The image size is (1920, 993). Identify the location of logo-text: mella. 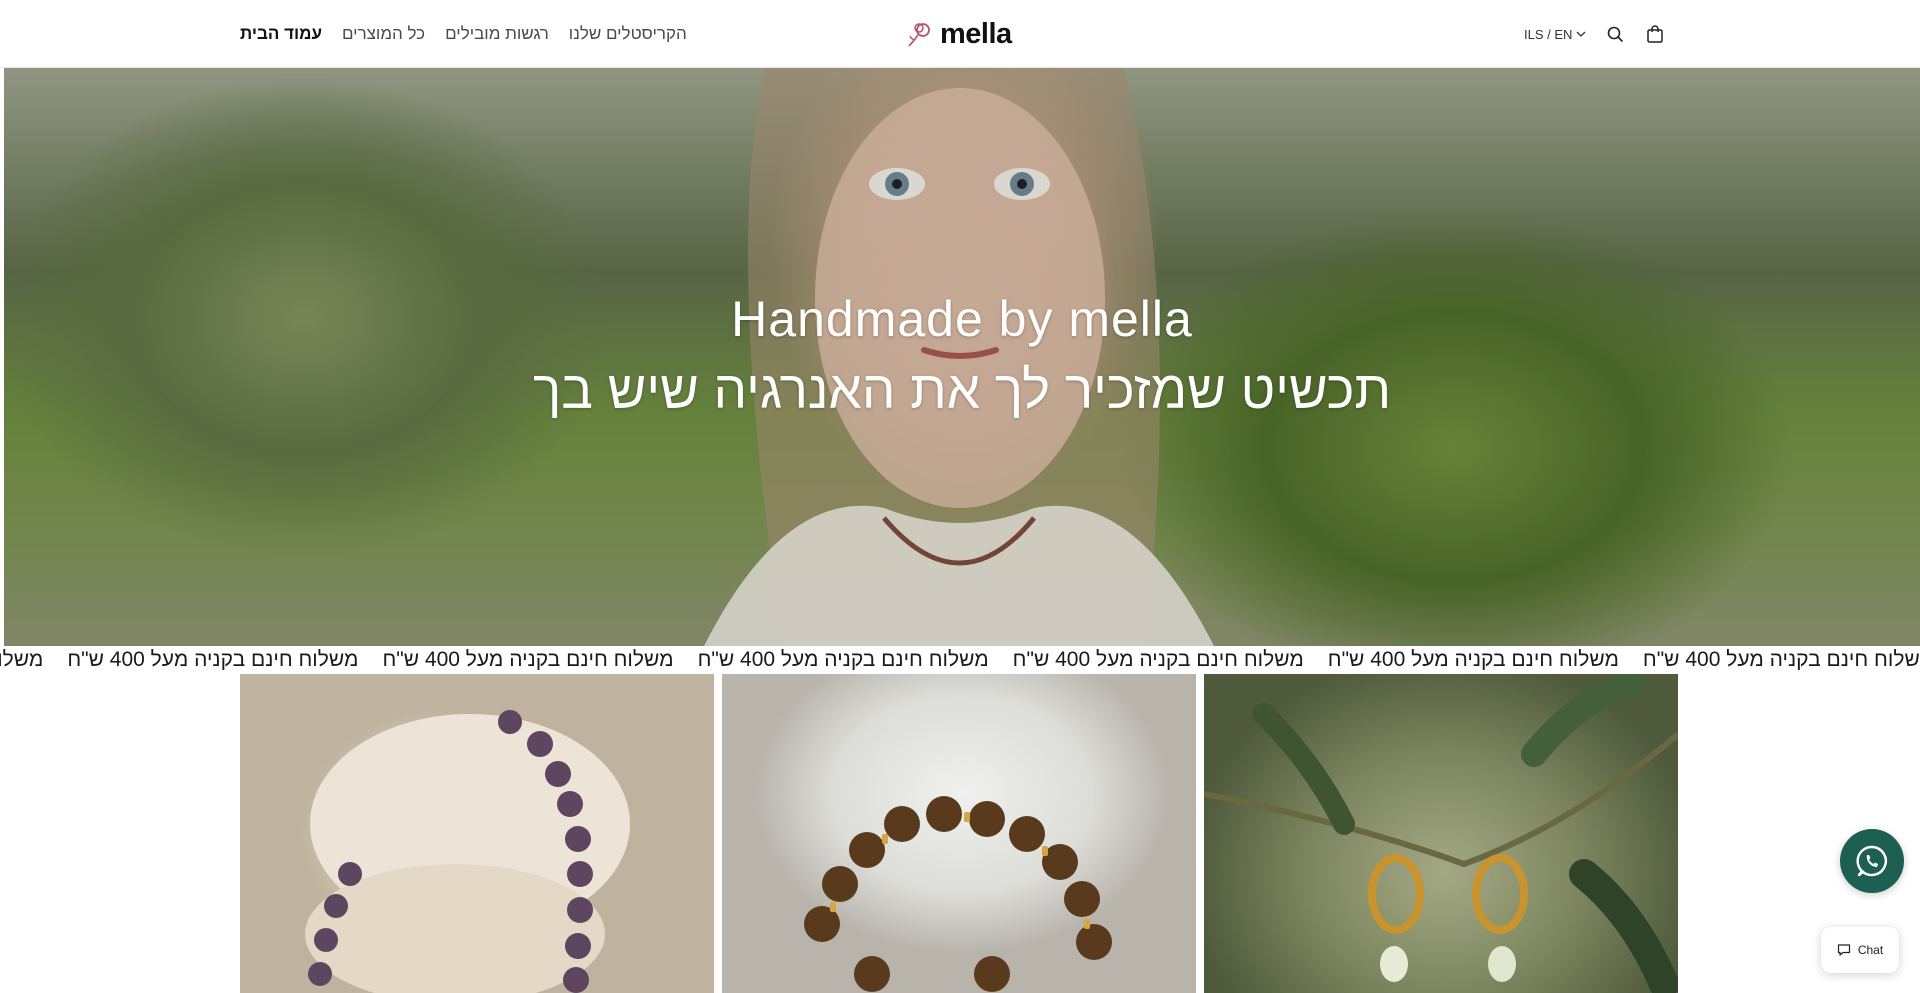
(976, 33).